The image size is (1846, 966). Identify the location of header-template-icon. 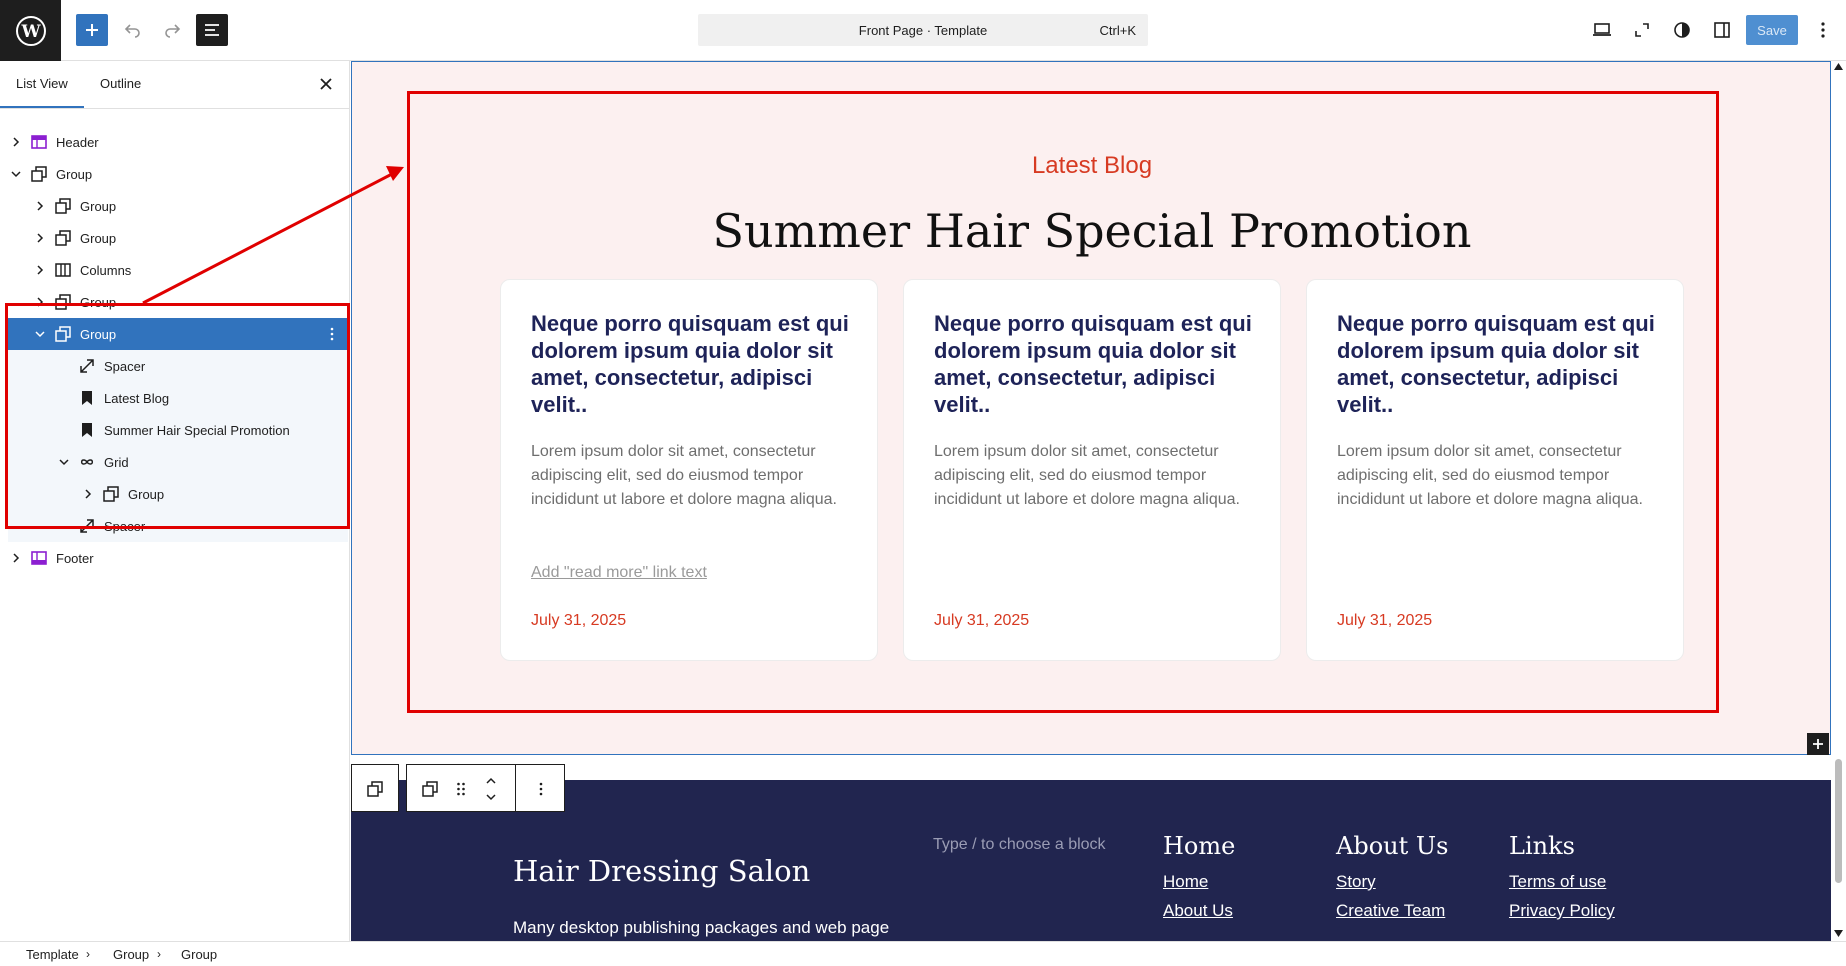
(39, 142).